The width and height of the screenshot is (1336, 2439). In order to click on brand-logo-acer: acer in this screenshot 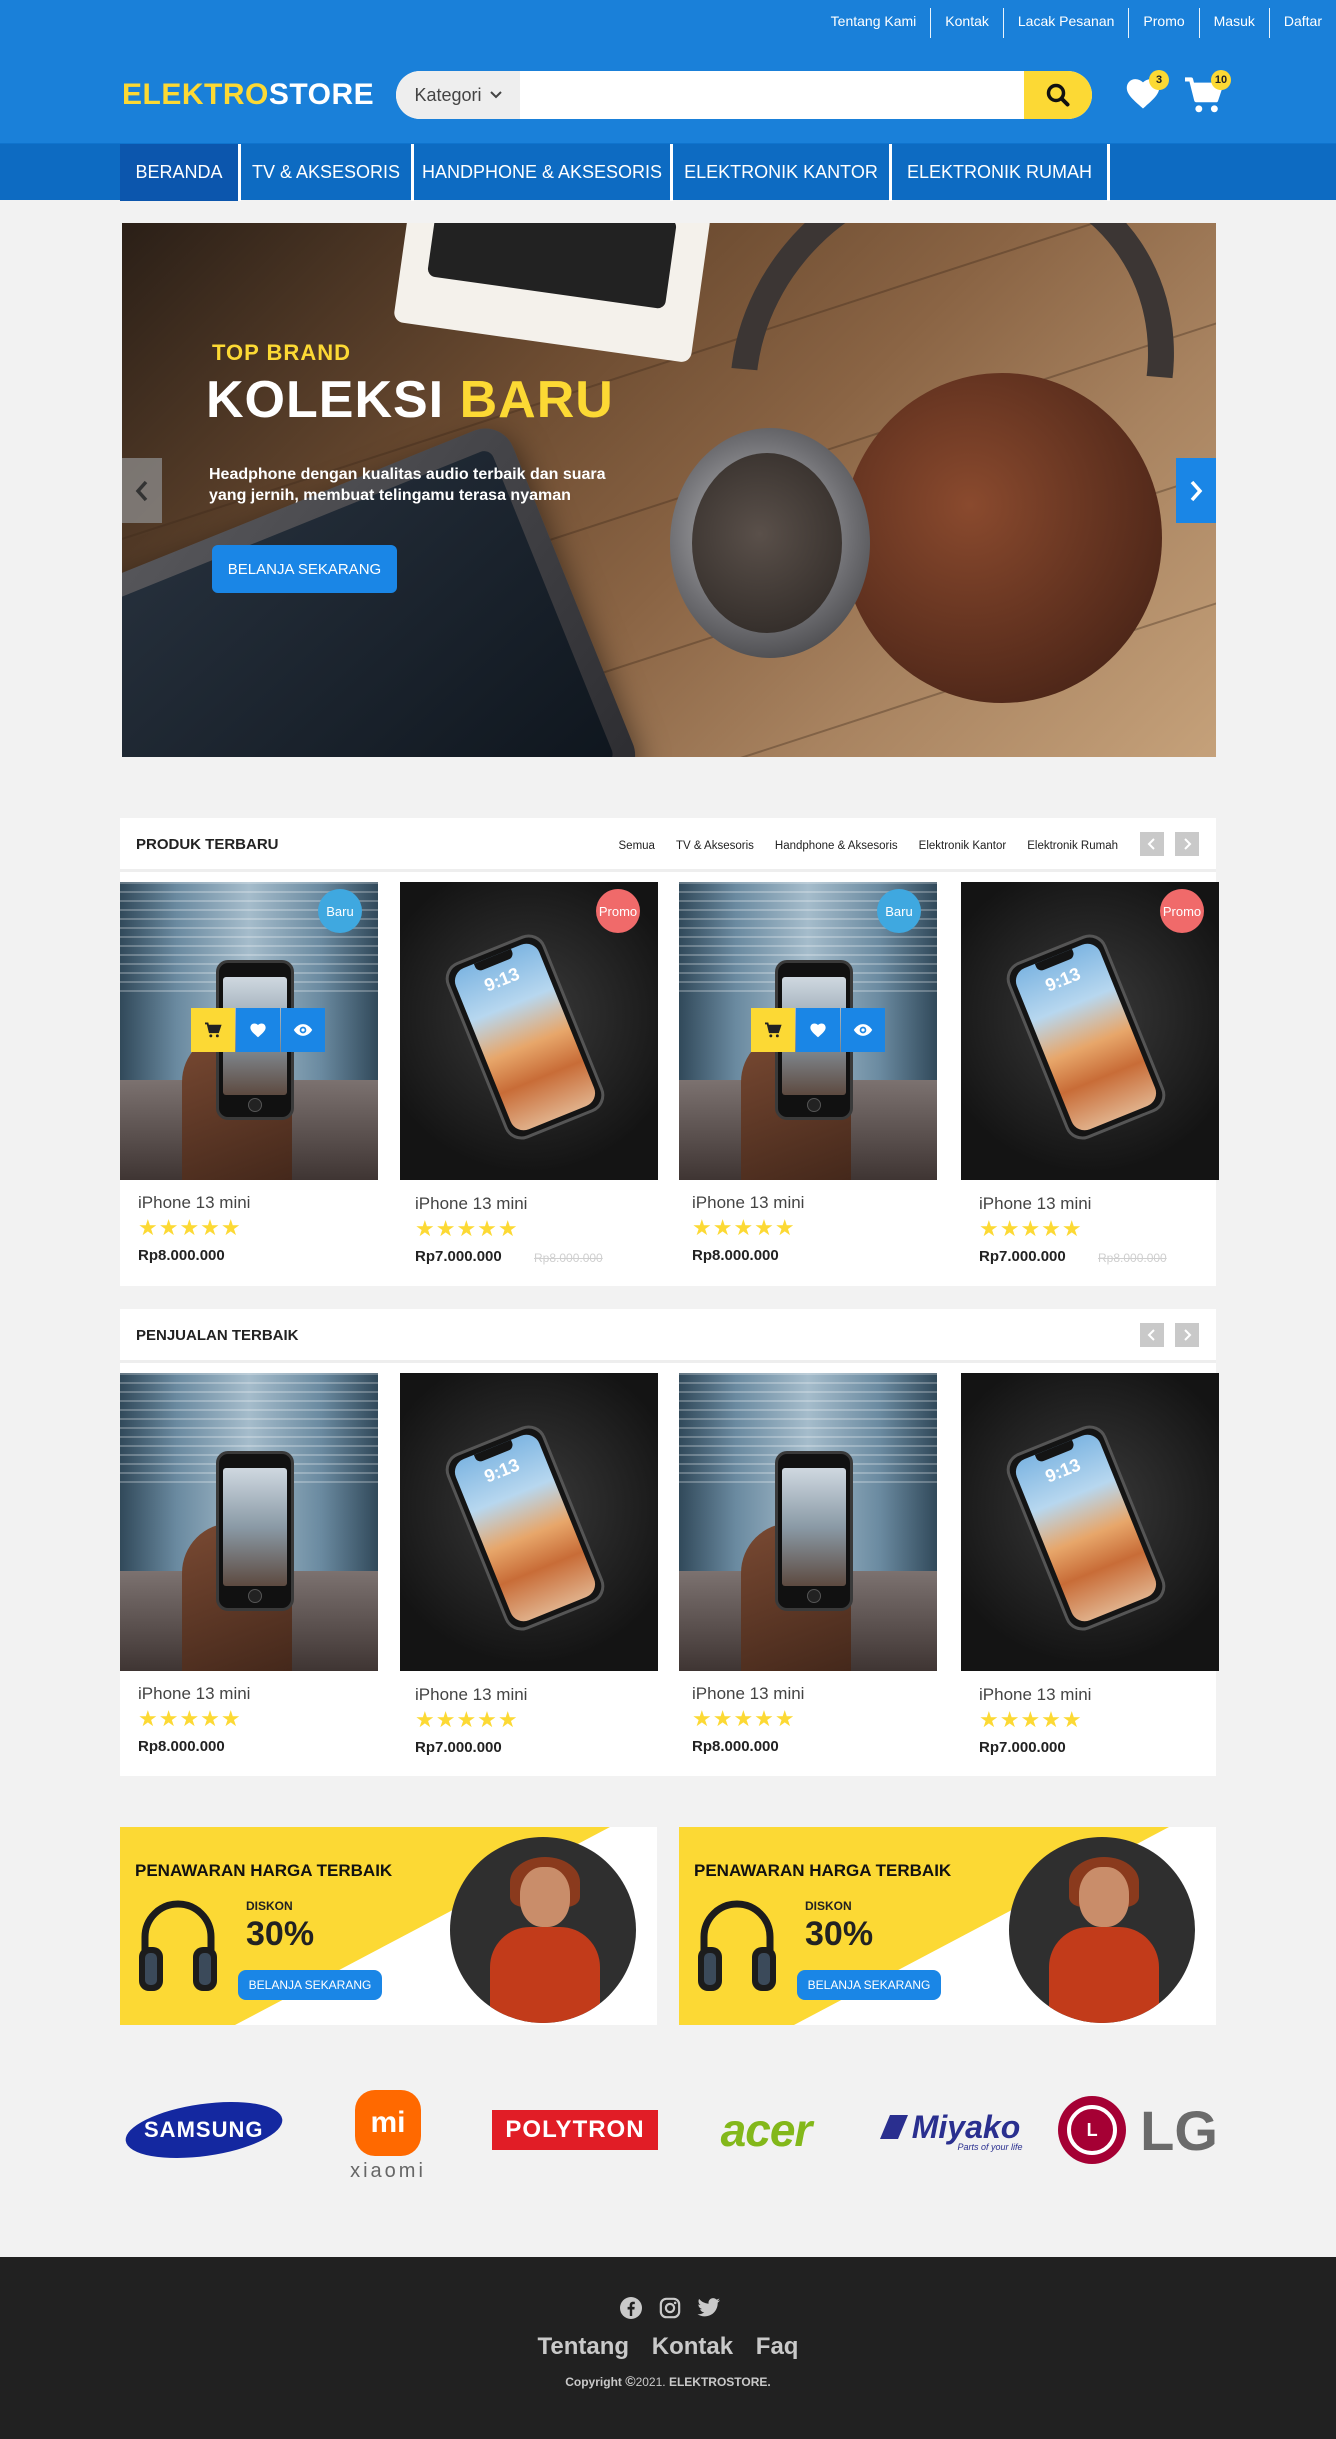, I will do `click(766, 2130)`.